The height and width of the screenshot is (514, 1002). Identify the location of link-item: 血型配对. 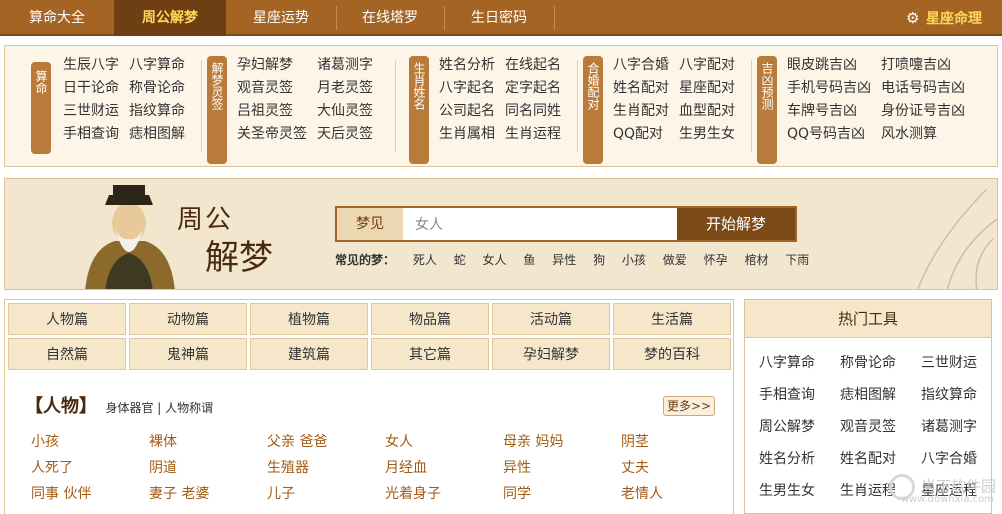
(707, 111).